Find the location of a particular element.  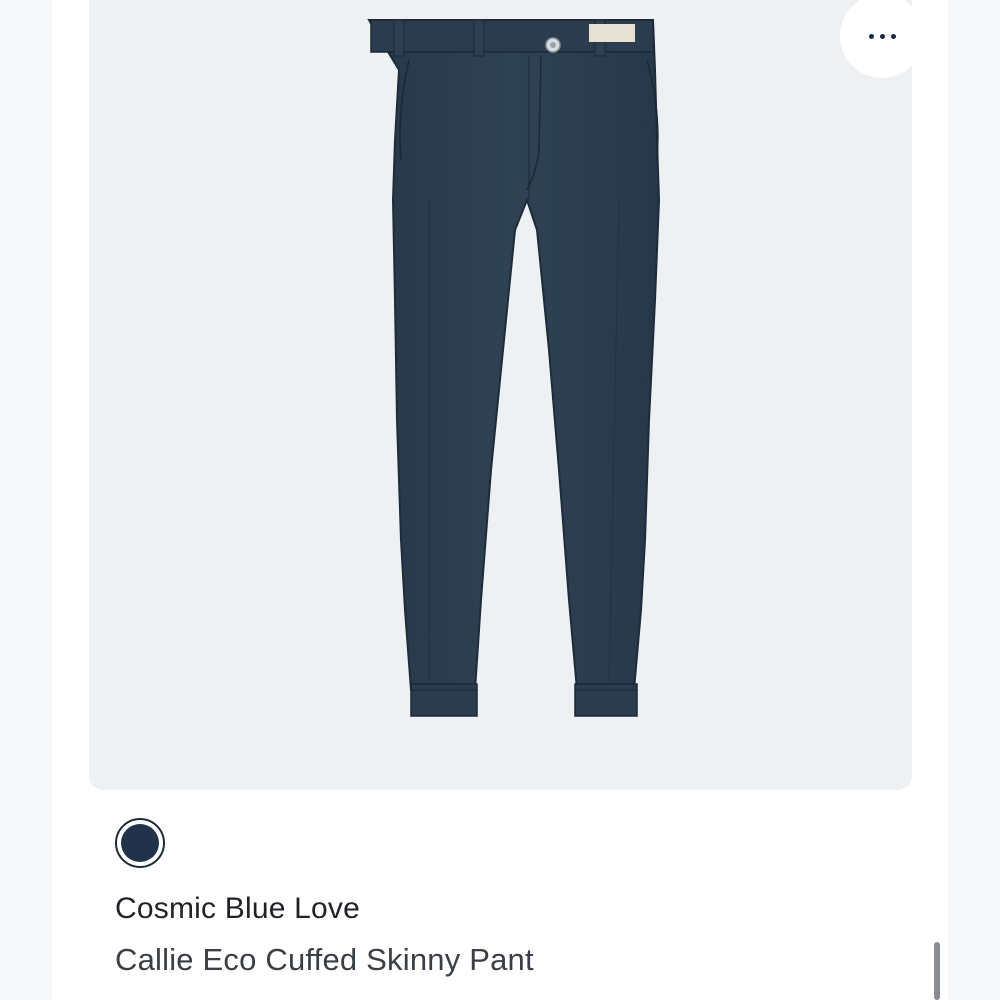

more-horizontal-icon is located at coordinates (882, 36).